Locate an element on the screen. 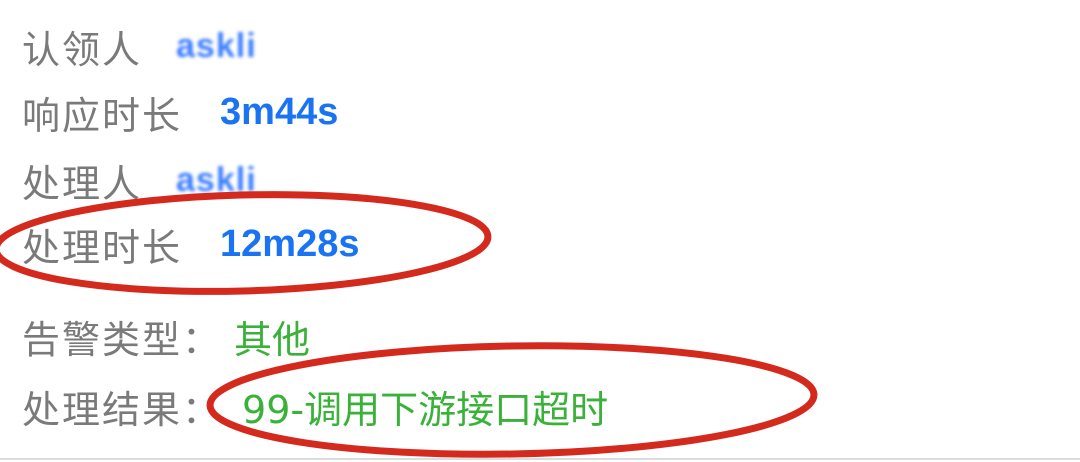 The width and height of the screenshot is (1080, 462). handler-row: 处理人 askli is located at coordinates (139, 180).